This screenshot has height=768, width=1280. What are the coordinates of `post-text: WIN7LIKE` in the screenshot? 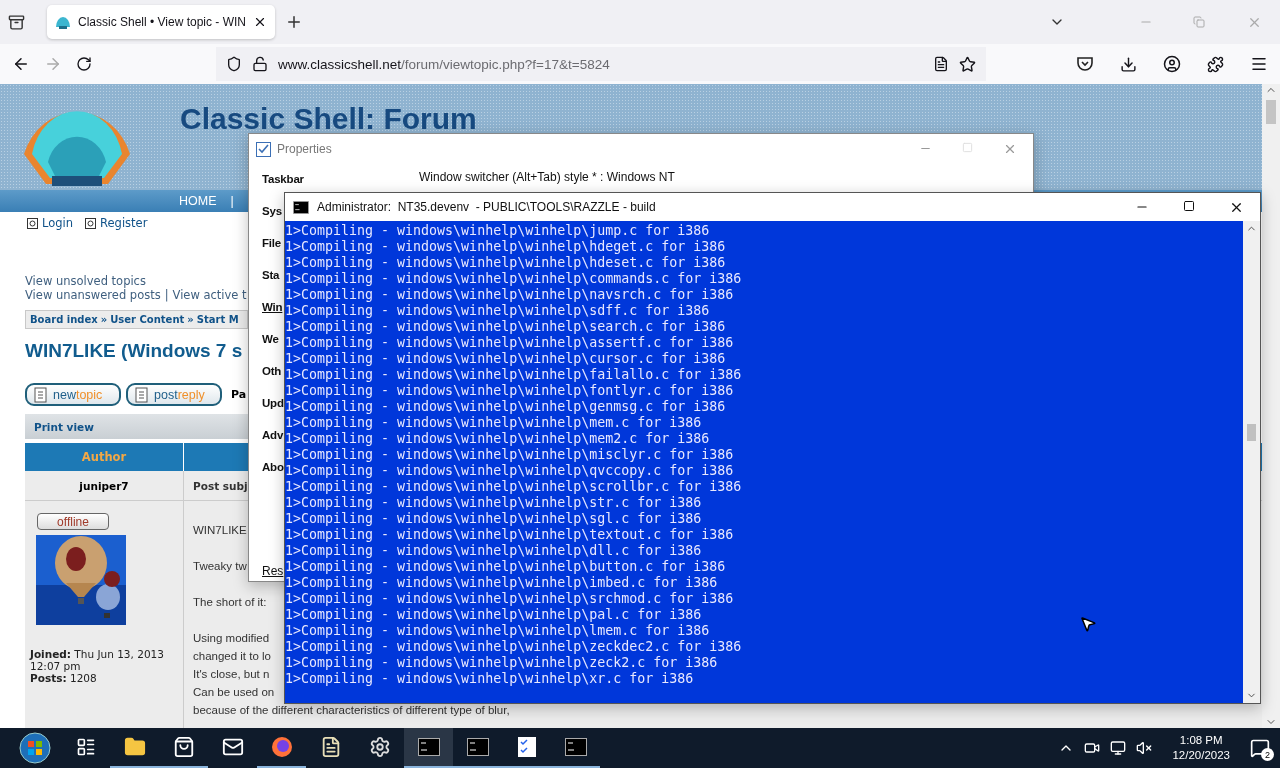 It's located at (220, 530).